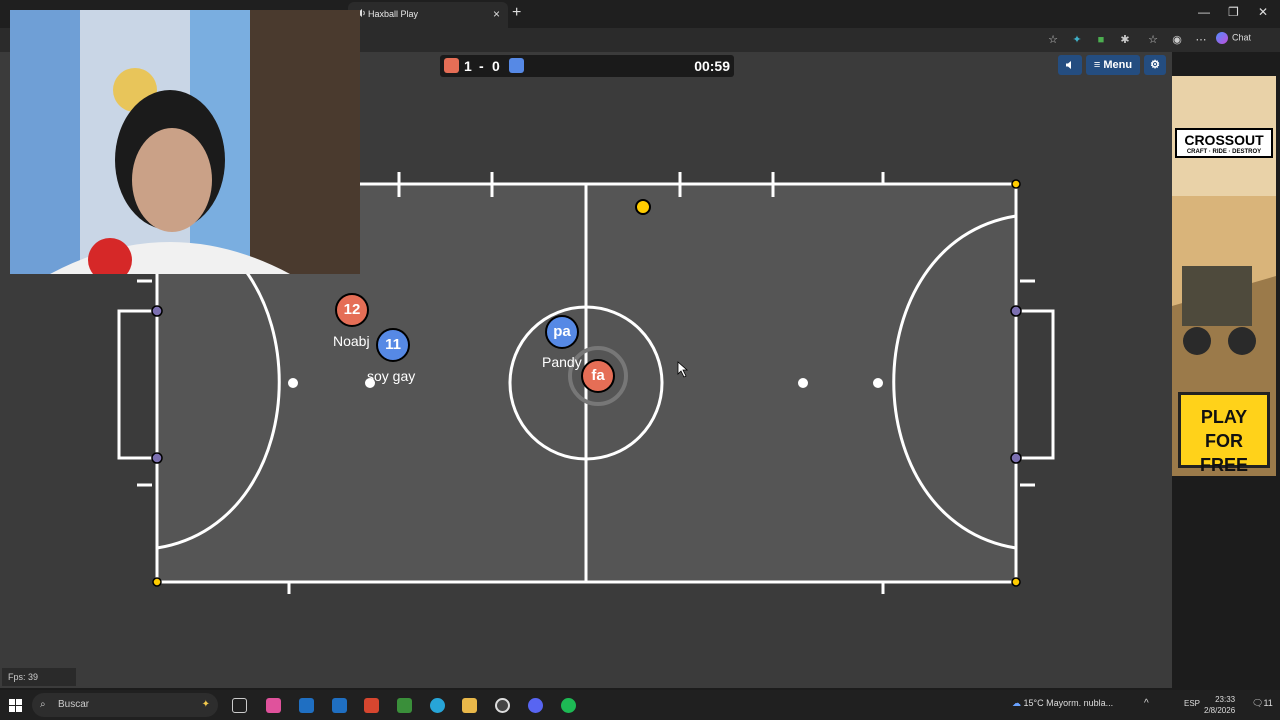  What do you see at coordinates (468, 66) in the screenshot?
I see `red-score: 1` at bounding box center [468, 66].